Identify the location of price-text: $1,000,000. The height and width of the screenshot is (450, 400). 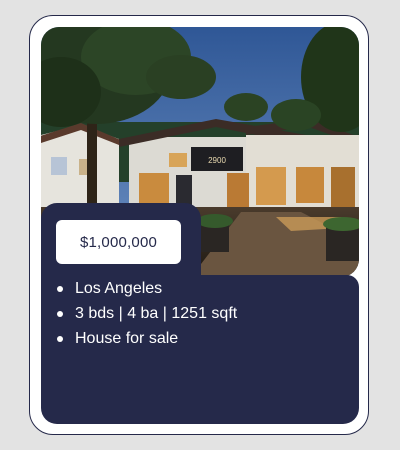
(118, 242).